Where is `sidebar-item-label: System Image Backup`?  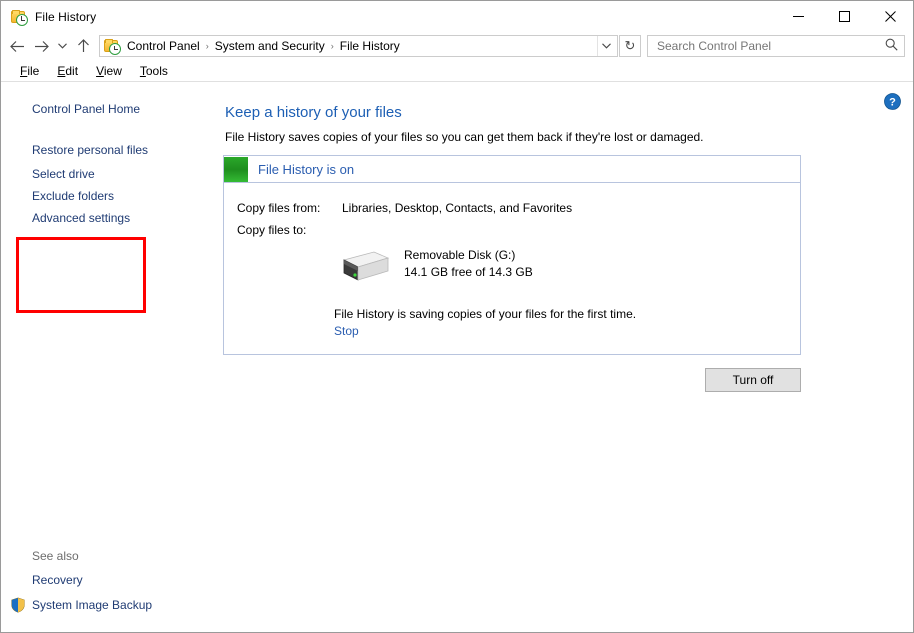
sidebar-item-label: System Image Backup is located at coordinates (92, 605).